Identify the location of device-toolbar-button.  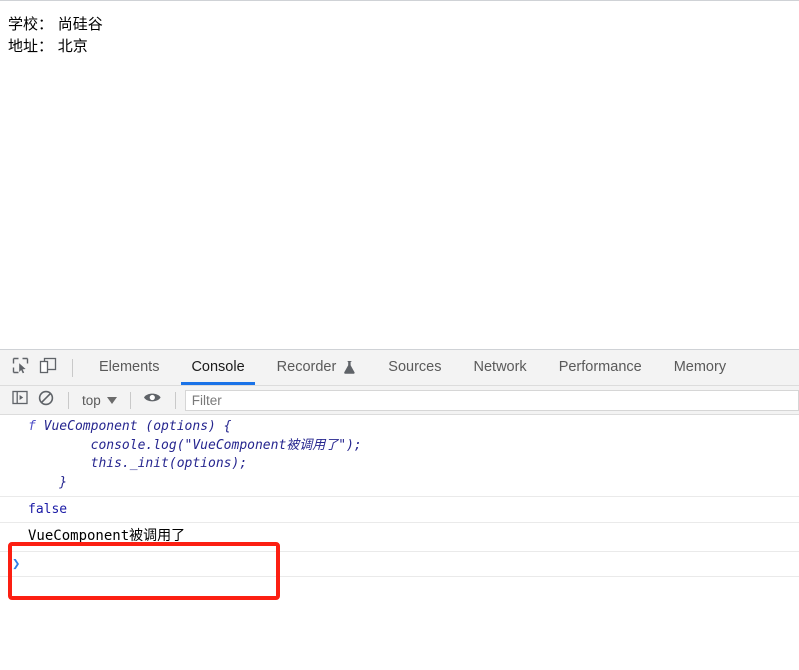
(48, 368).